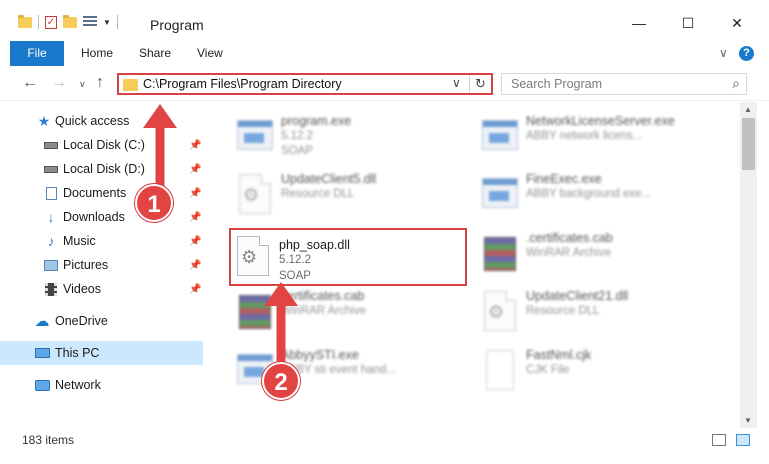 The width and height of the screenshot is (769, 464). Describe the element at coordinates (51, 265) in the screenshot. I see `pictures-icon` at that location.